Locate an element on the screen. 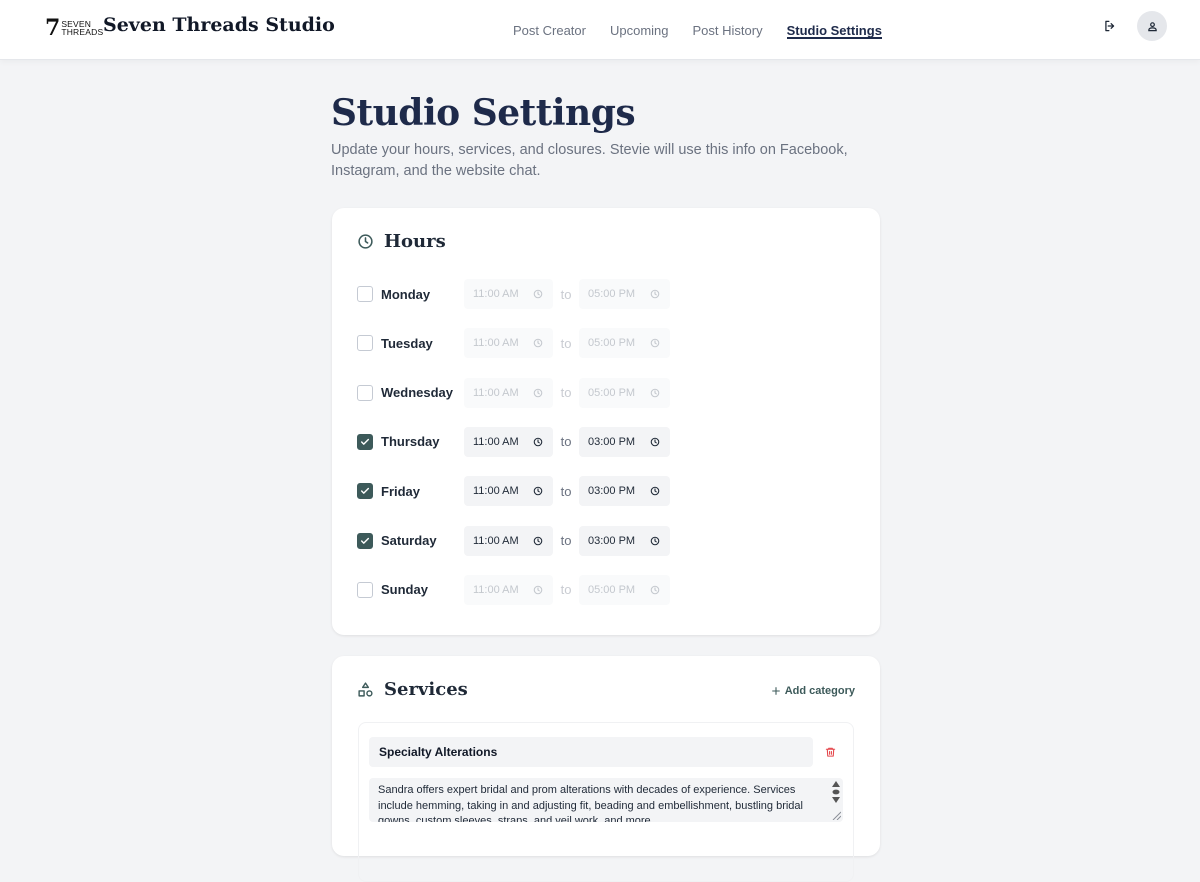 This screenshot has height=882, width=1200. brand-logo: 7 SEVEN THREADS is located at coordinates (74, 28).